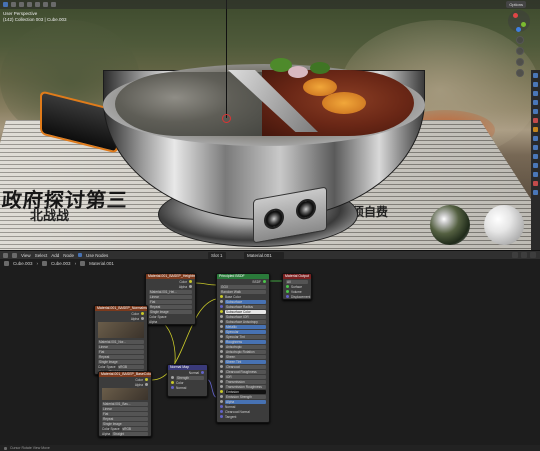 Image resolution: width=540 pixels, height=451 pixels. I want to click on node-title: Material.001_BASEP_BaseColor, so click(125, 374).